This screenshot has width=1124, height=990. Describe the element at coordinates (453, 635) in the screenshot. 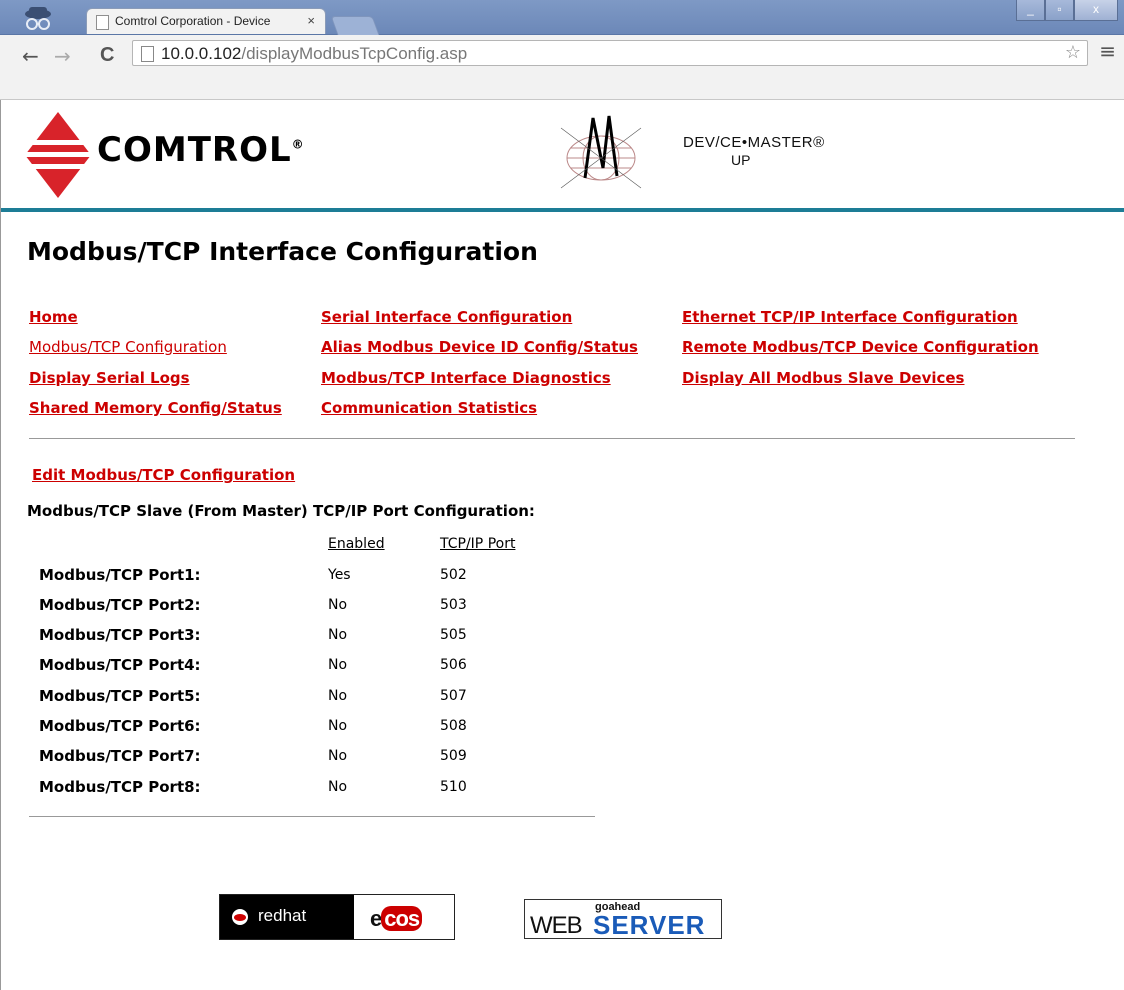

I see `port-number: 505` at that location.